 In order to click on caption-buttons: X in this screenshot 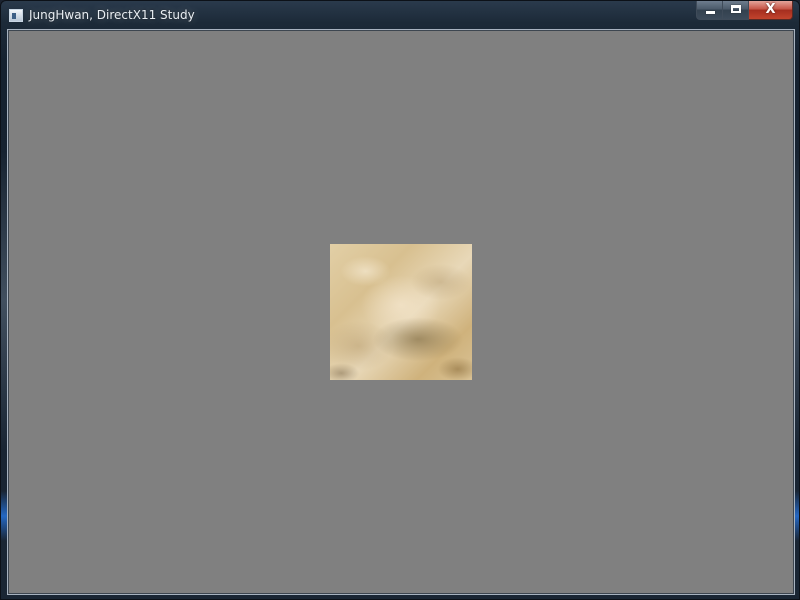, I will do `click(744, 11)`.